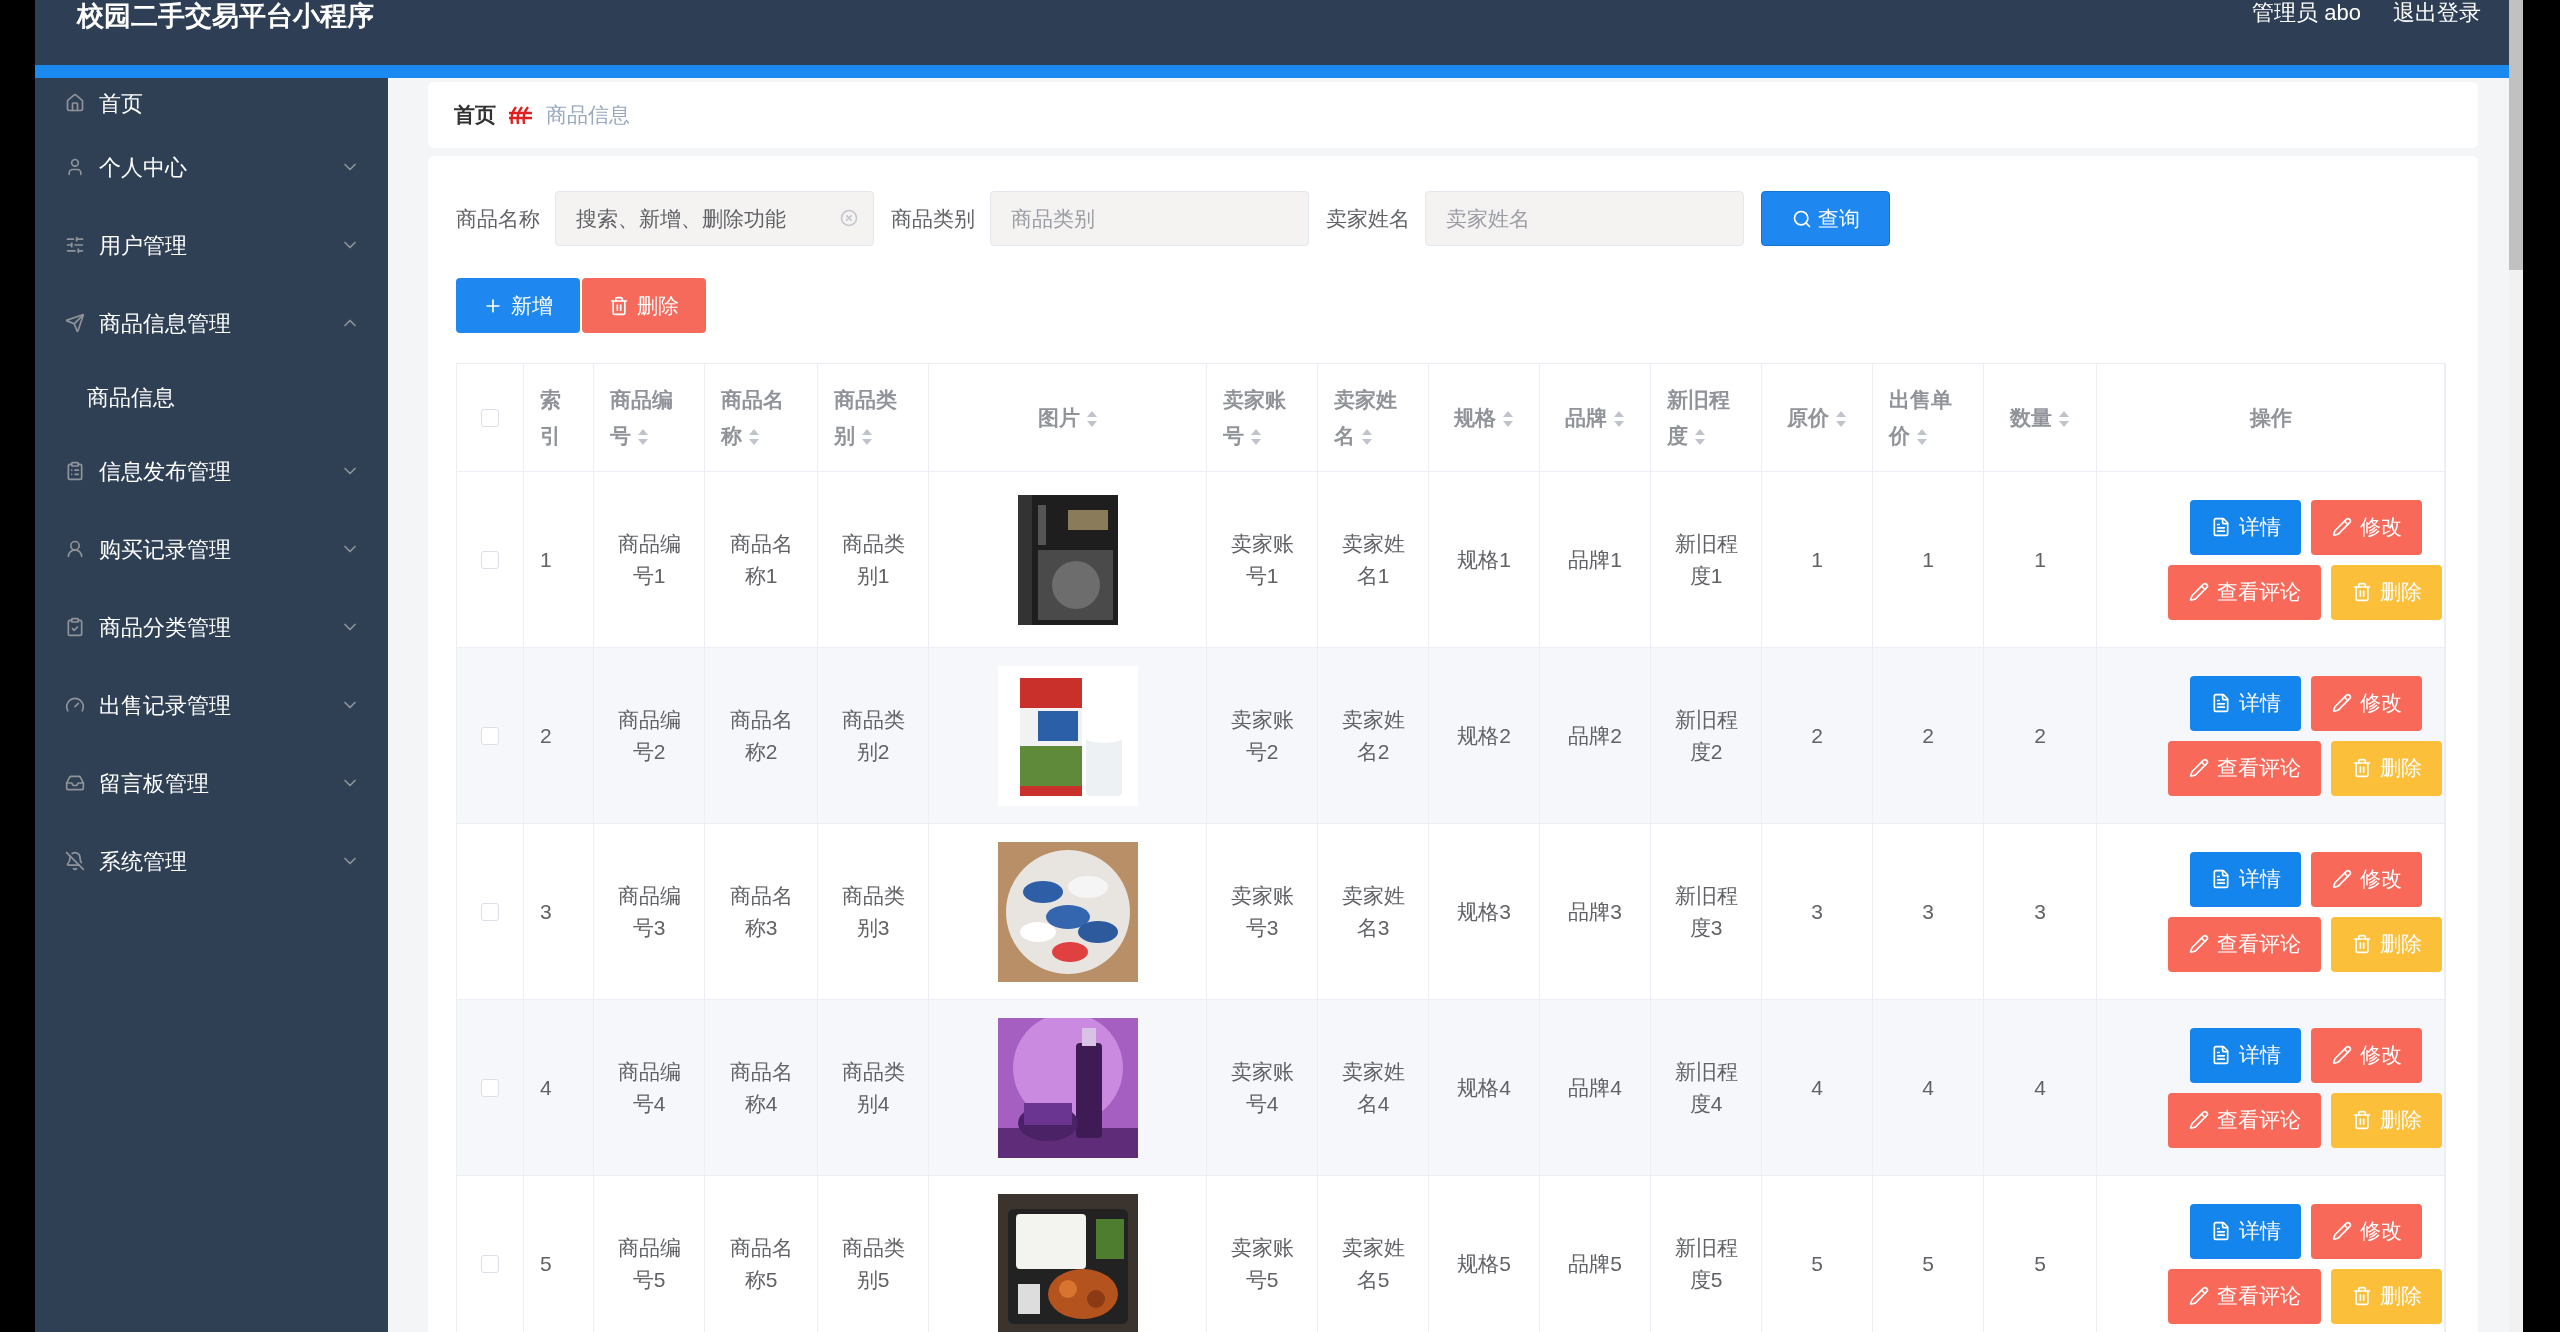  Describe the element at coordinates (211, 471) in the screenshot. I see `sidebar-item: 信息发布管理` at that location.